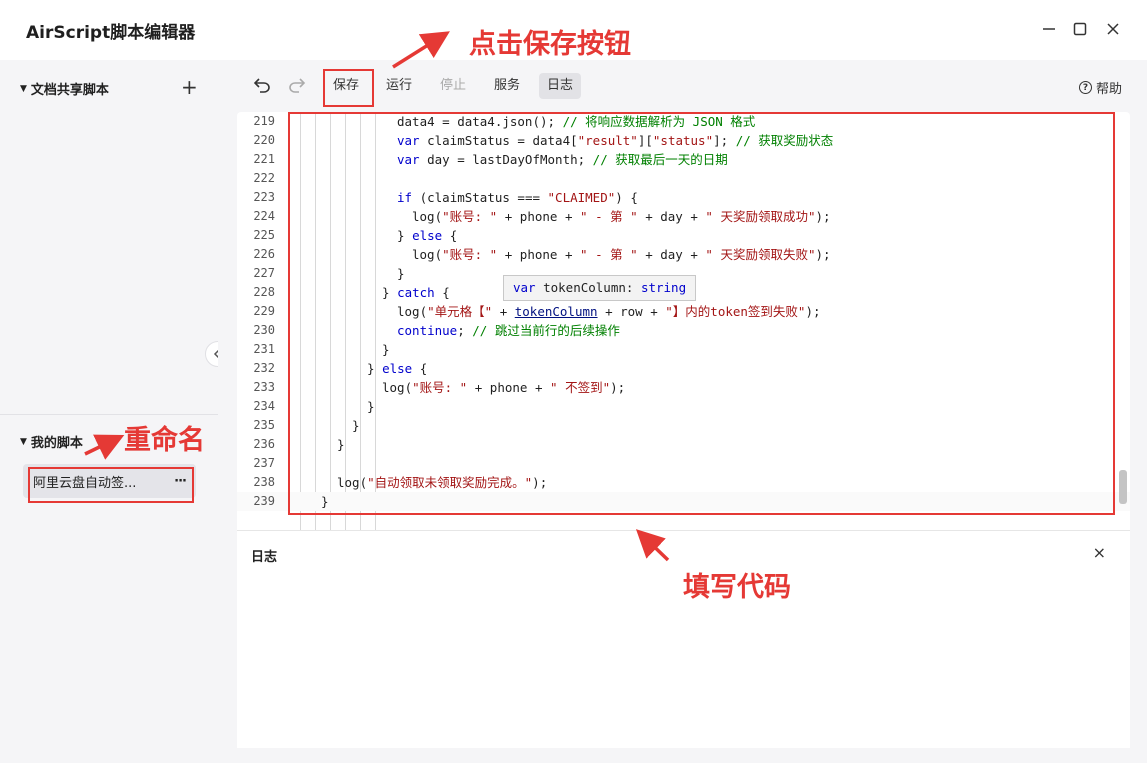 This screenshot has width=1147, height=763. I want to click on service-button: 服务, so click(507, 86).